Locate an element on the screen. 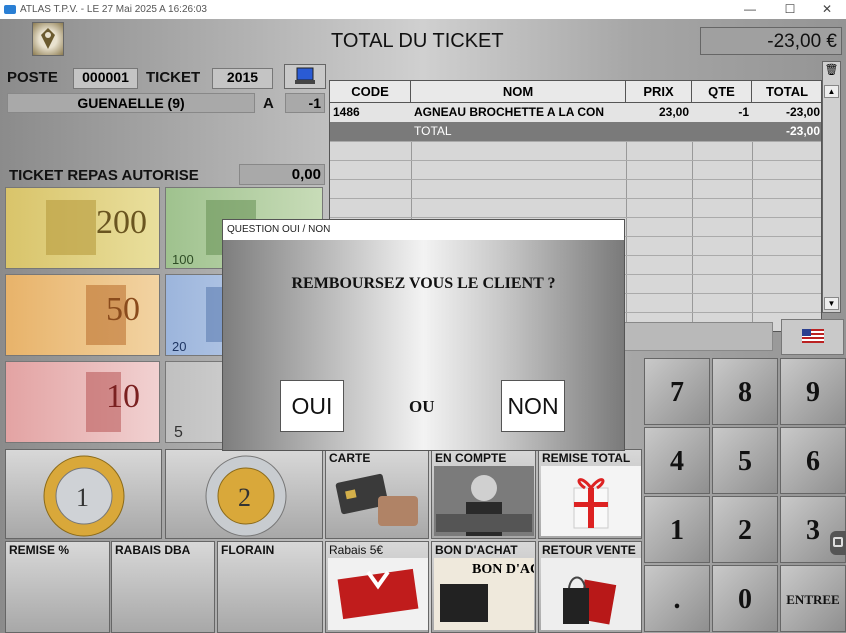 The height and width of the screenshot is (633, 846). row-qte: -1 is located at coordinates (743, 112).